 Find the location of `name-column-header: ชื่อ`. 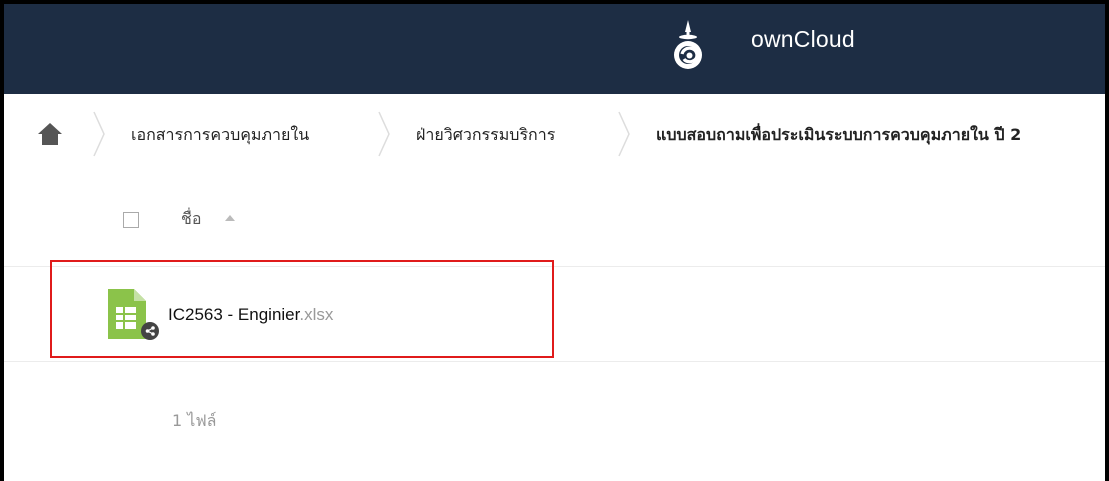

name-column-header: ชื่อ is located at coordinates (191, 219).